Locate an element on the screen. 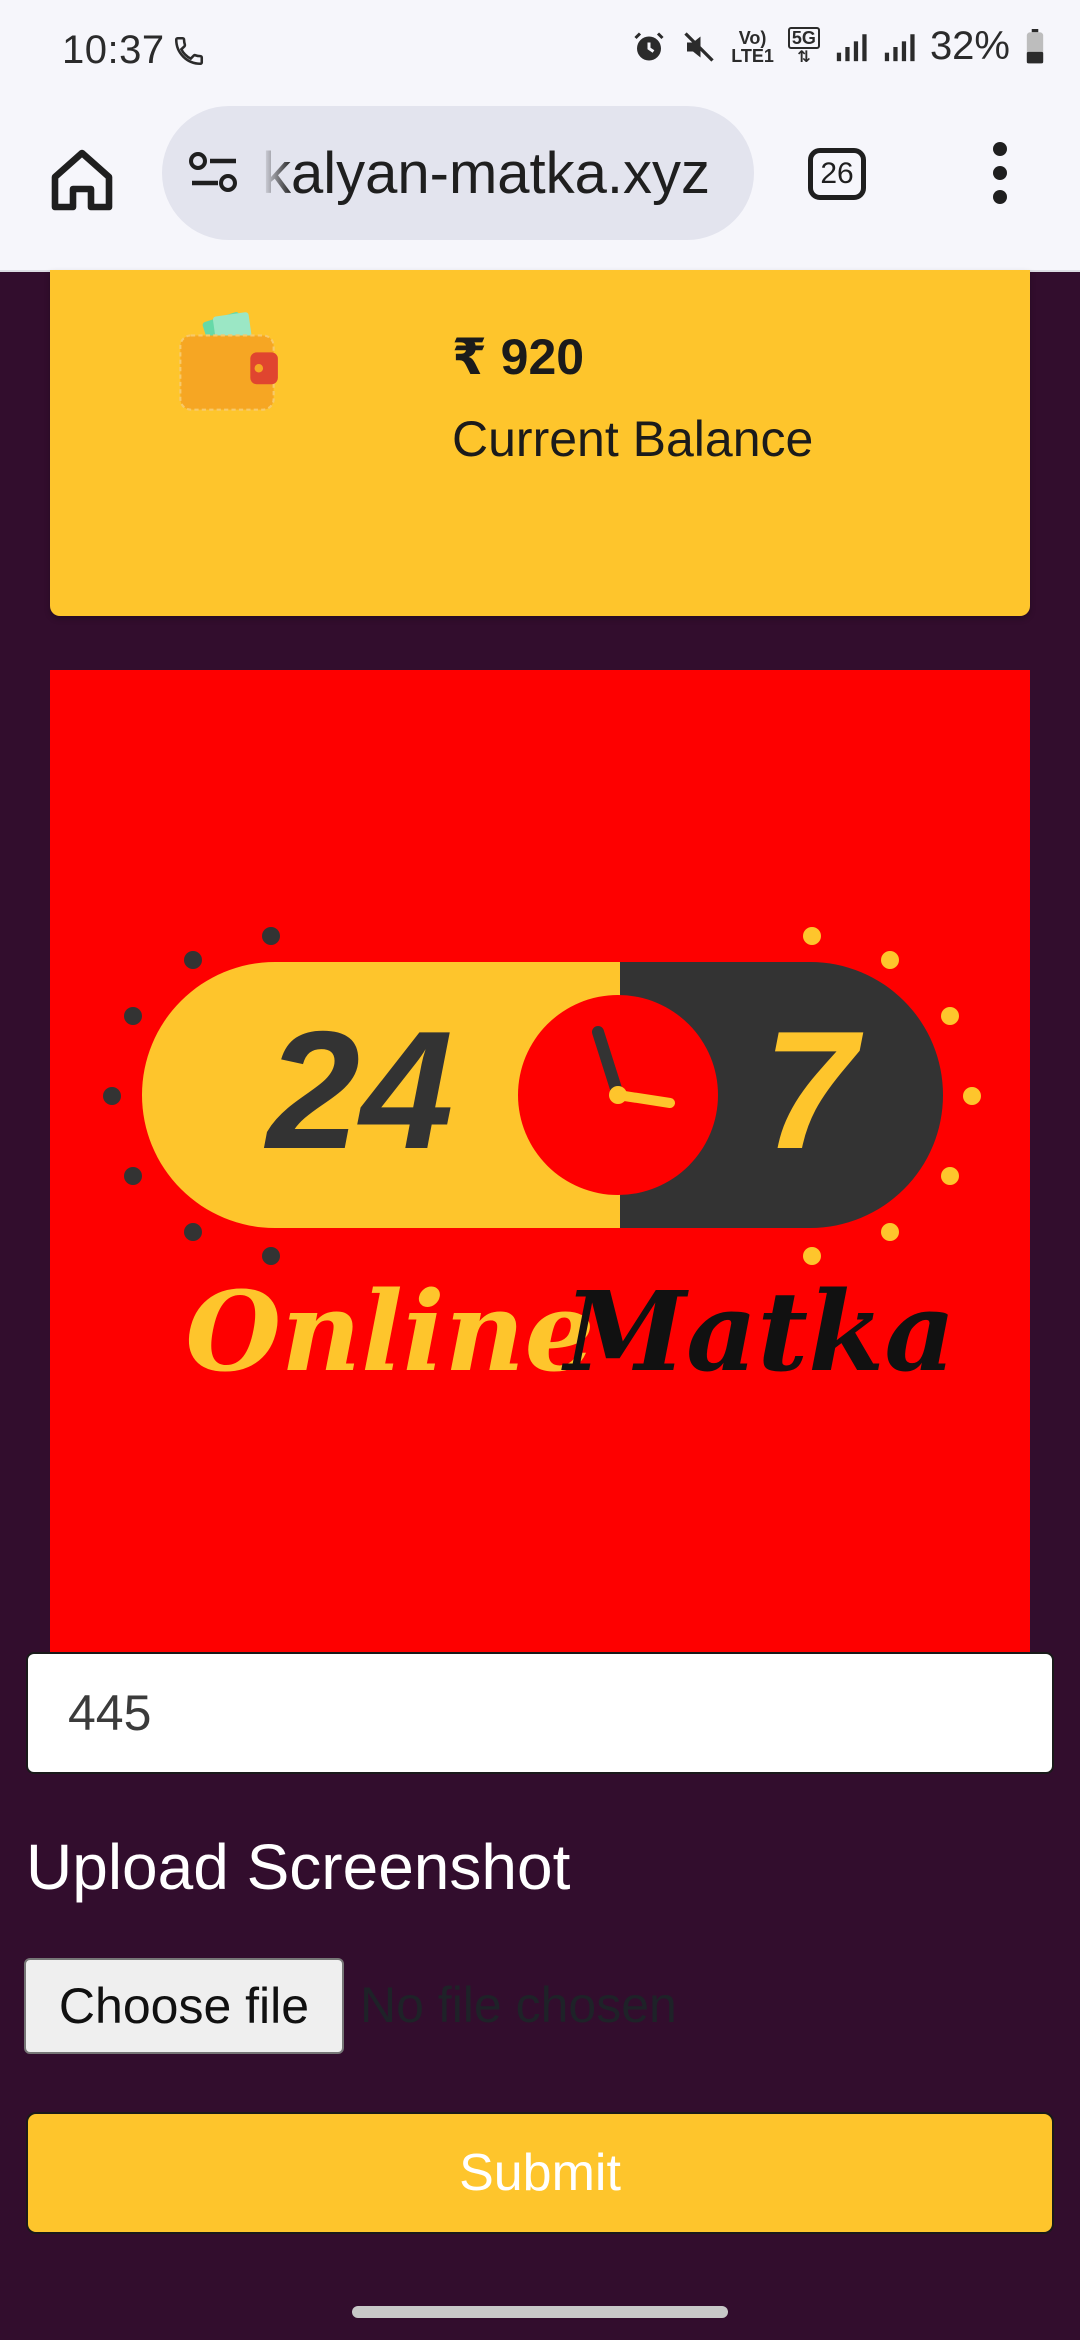 This screenshot has width=1080, height=2340. submit-button: Submit is located at coordinates (540, 2173).